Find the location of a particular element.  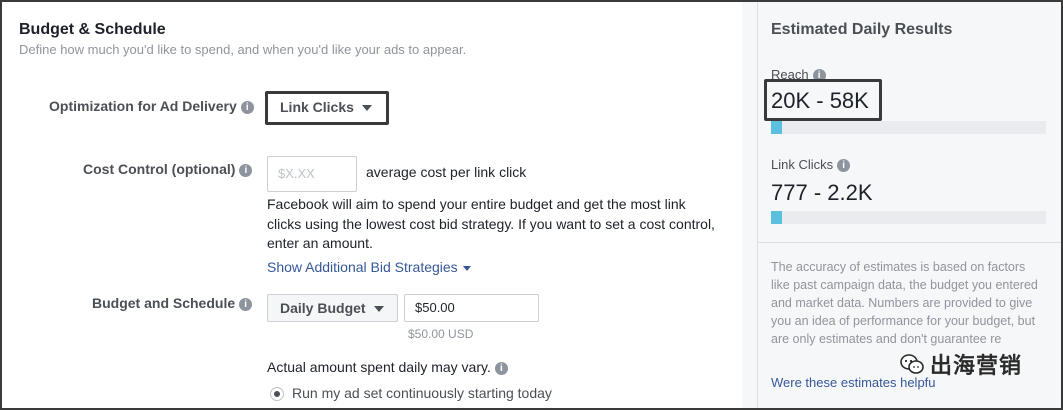

section-title: Budget & Schedule is located at coordinates (92, 29).